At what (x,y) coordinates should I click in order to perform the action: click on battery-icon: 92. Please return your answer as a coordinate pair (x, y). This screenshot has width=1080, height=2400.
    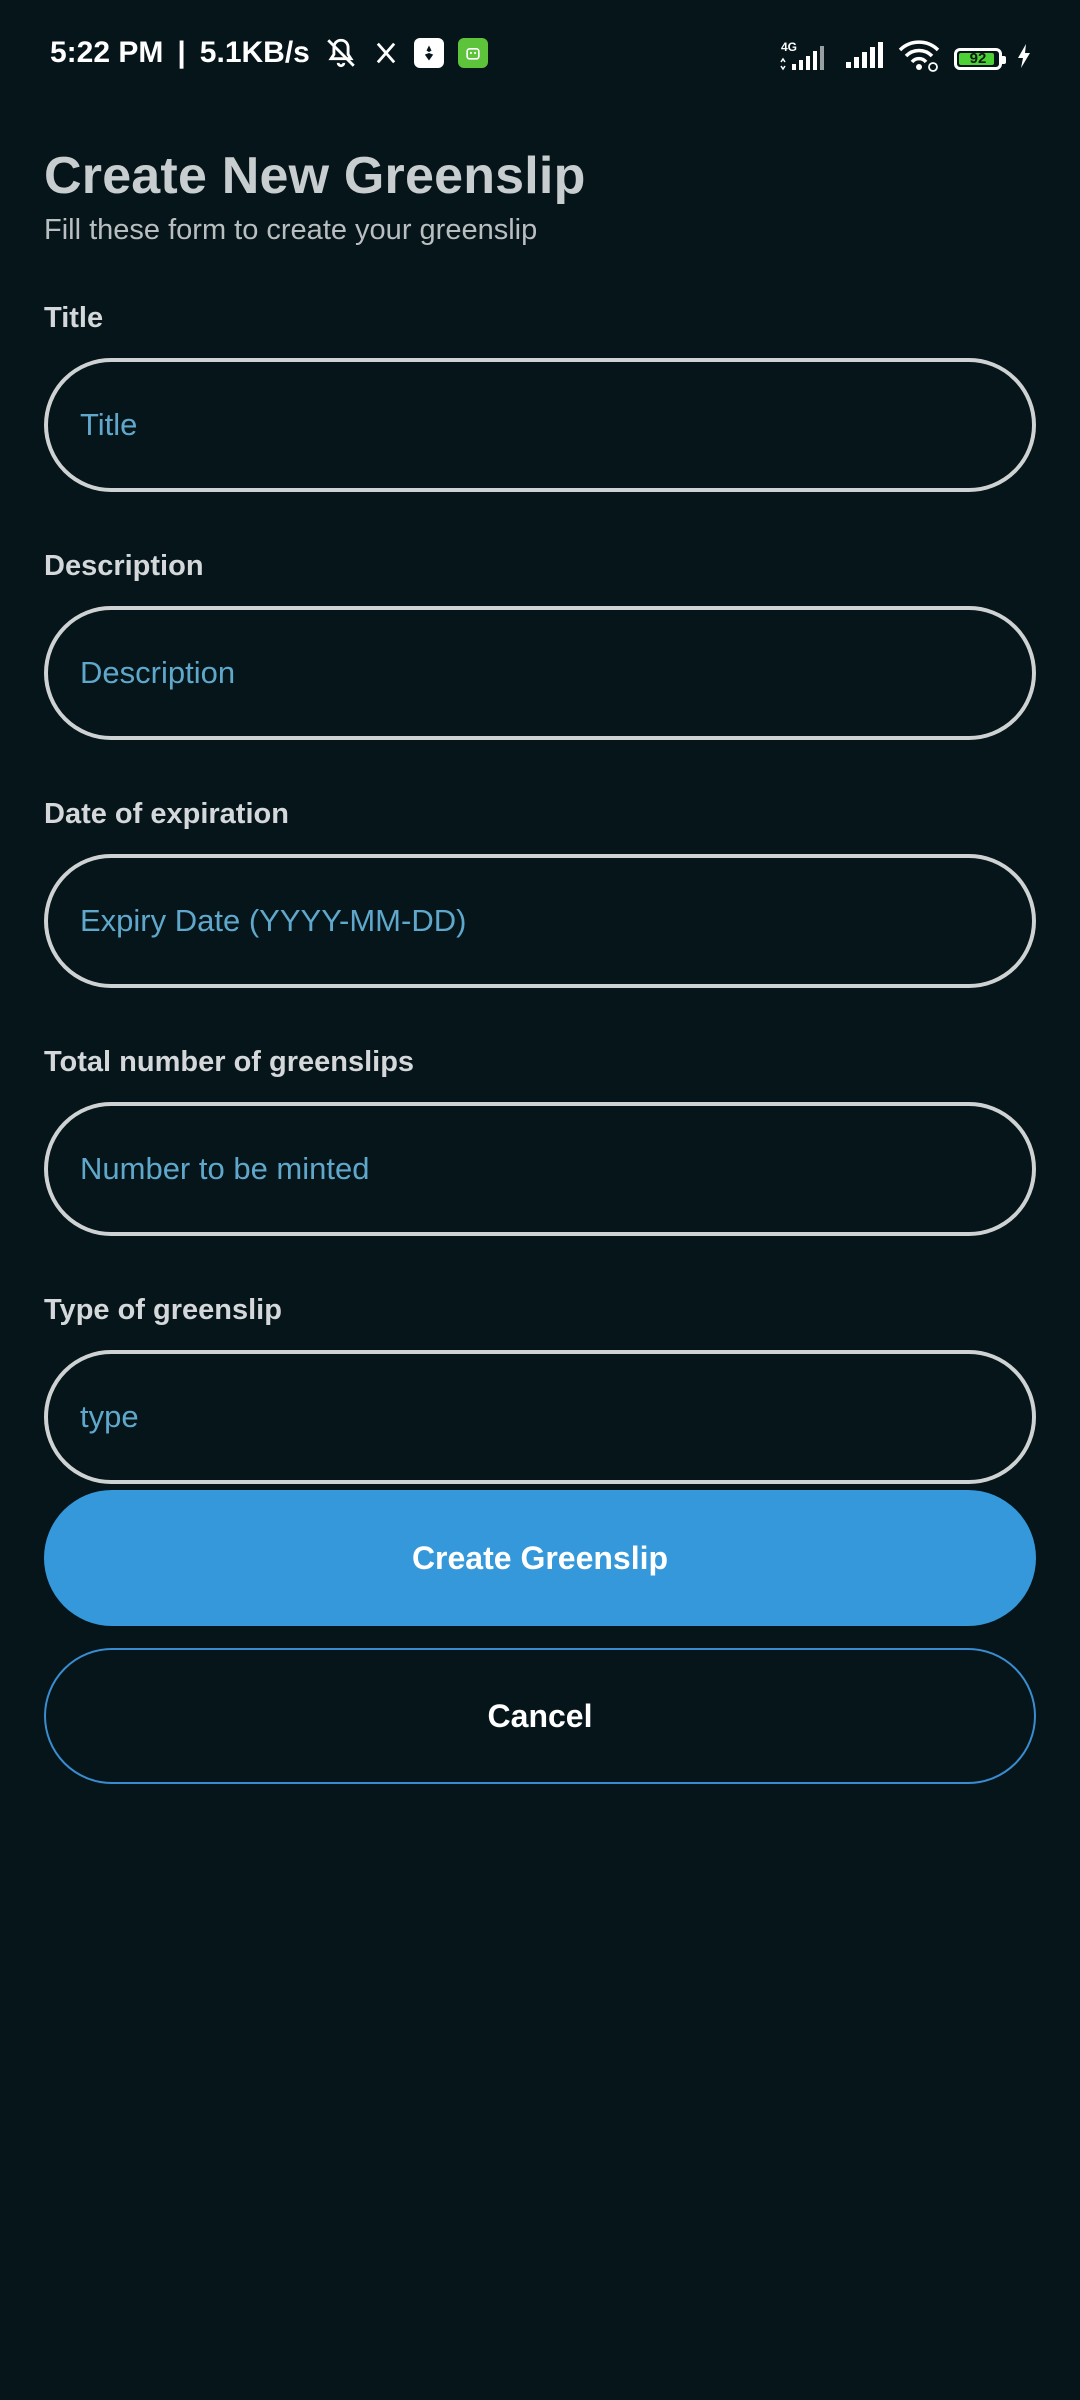
    Looking at the image, I should click on (980, 58).